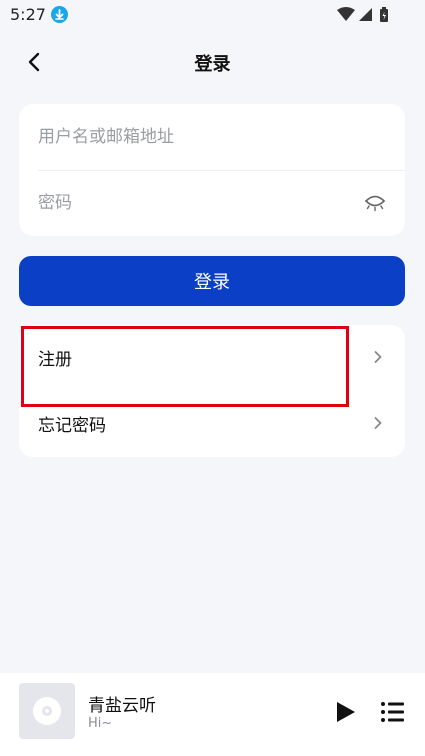 The height and width of the screenshot is (756, 425). I want to click on username-input, so click(198, 137).